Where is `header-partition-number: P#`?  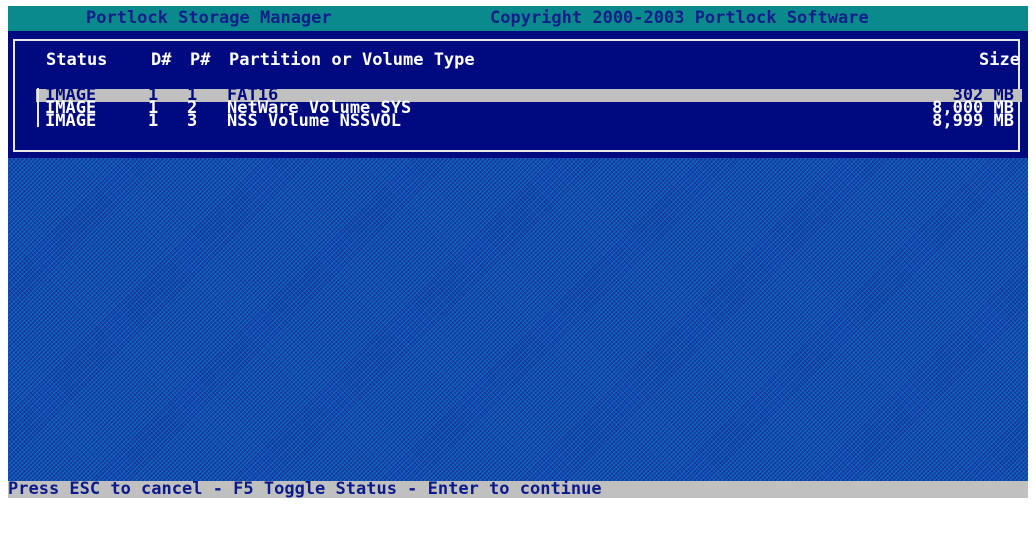 header-partition-number: P# is located at coordinates (200, 60).